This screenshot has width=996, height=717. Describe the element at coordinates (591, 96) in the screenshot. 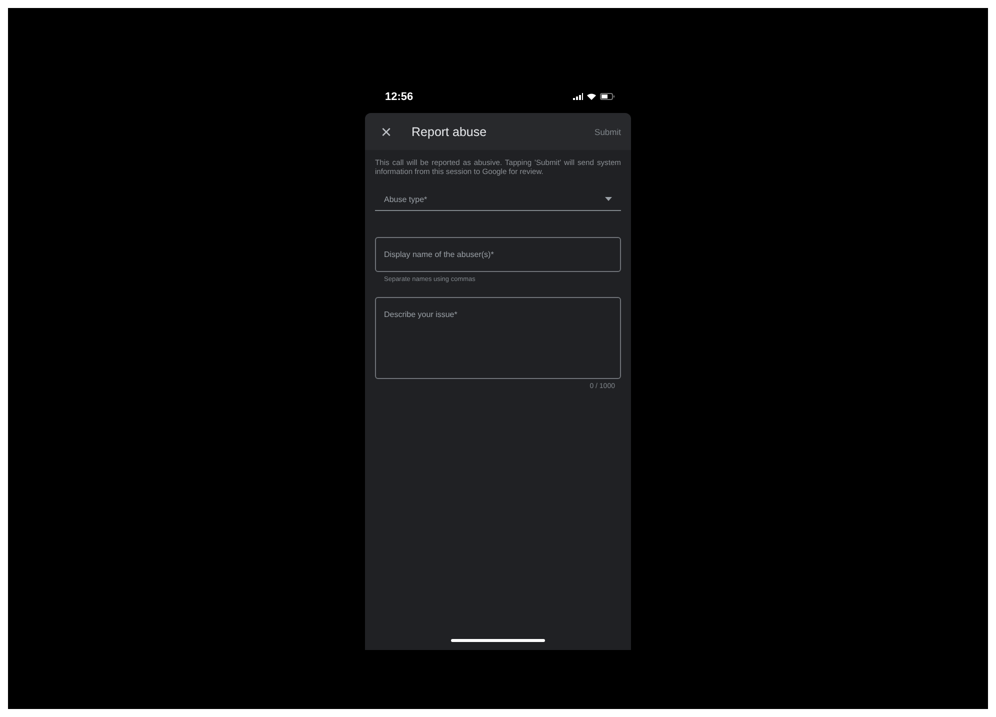

I see `wifi-icon` at that location.